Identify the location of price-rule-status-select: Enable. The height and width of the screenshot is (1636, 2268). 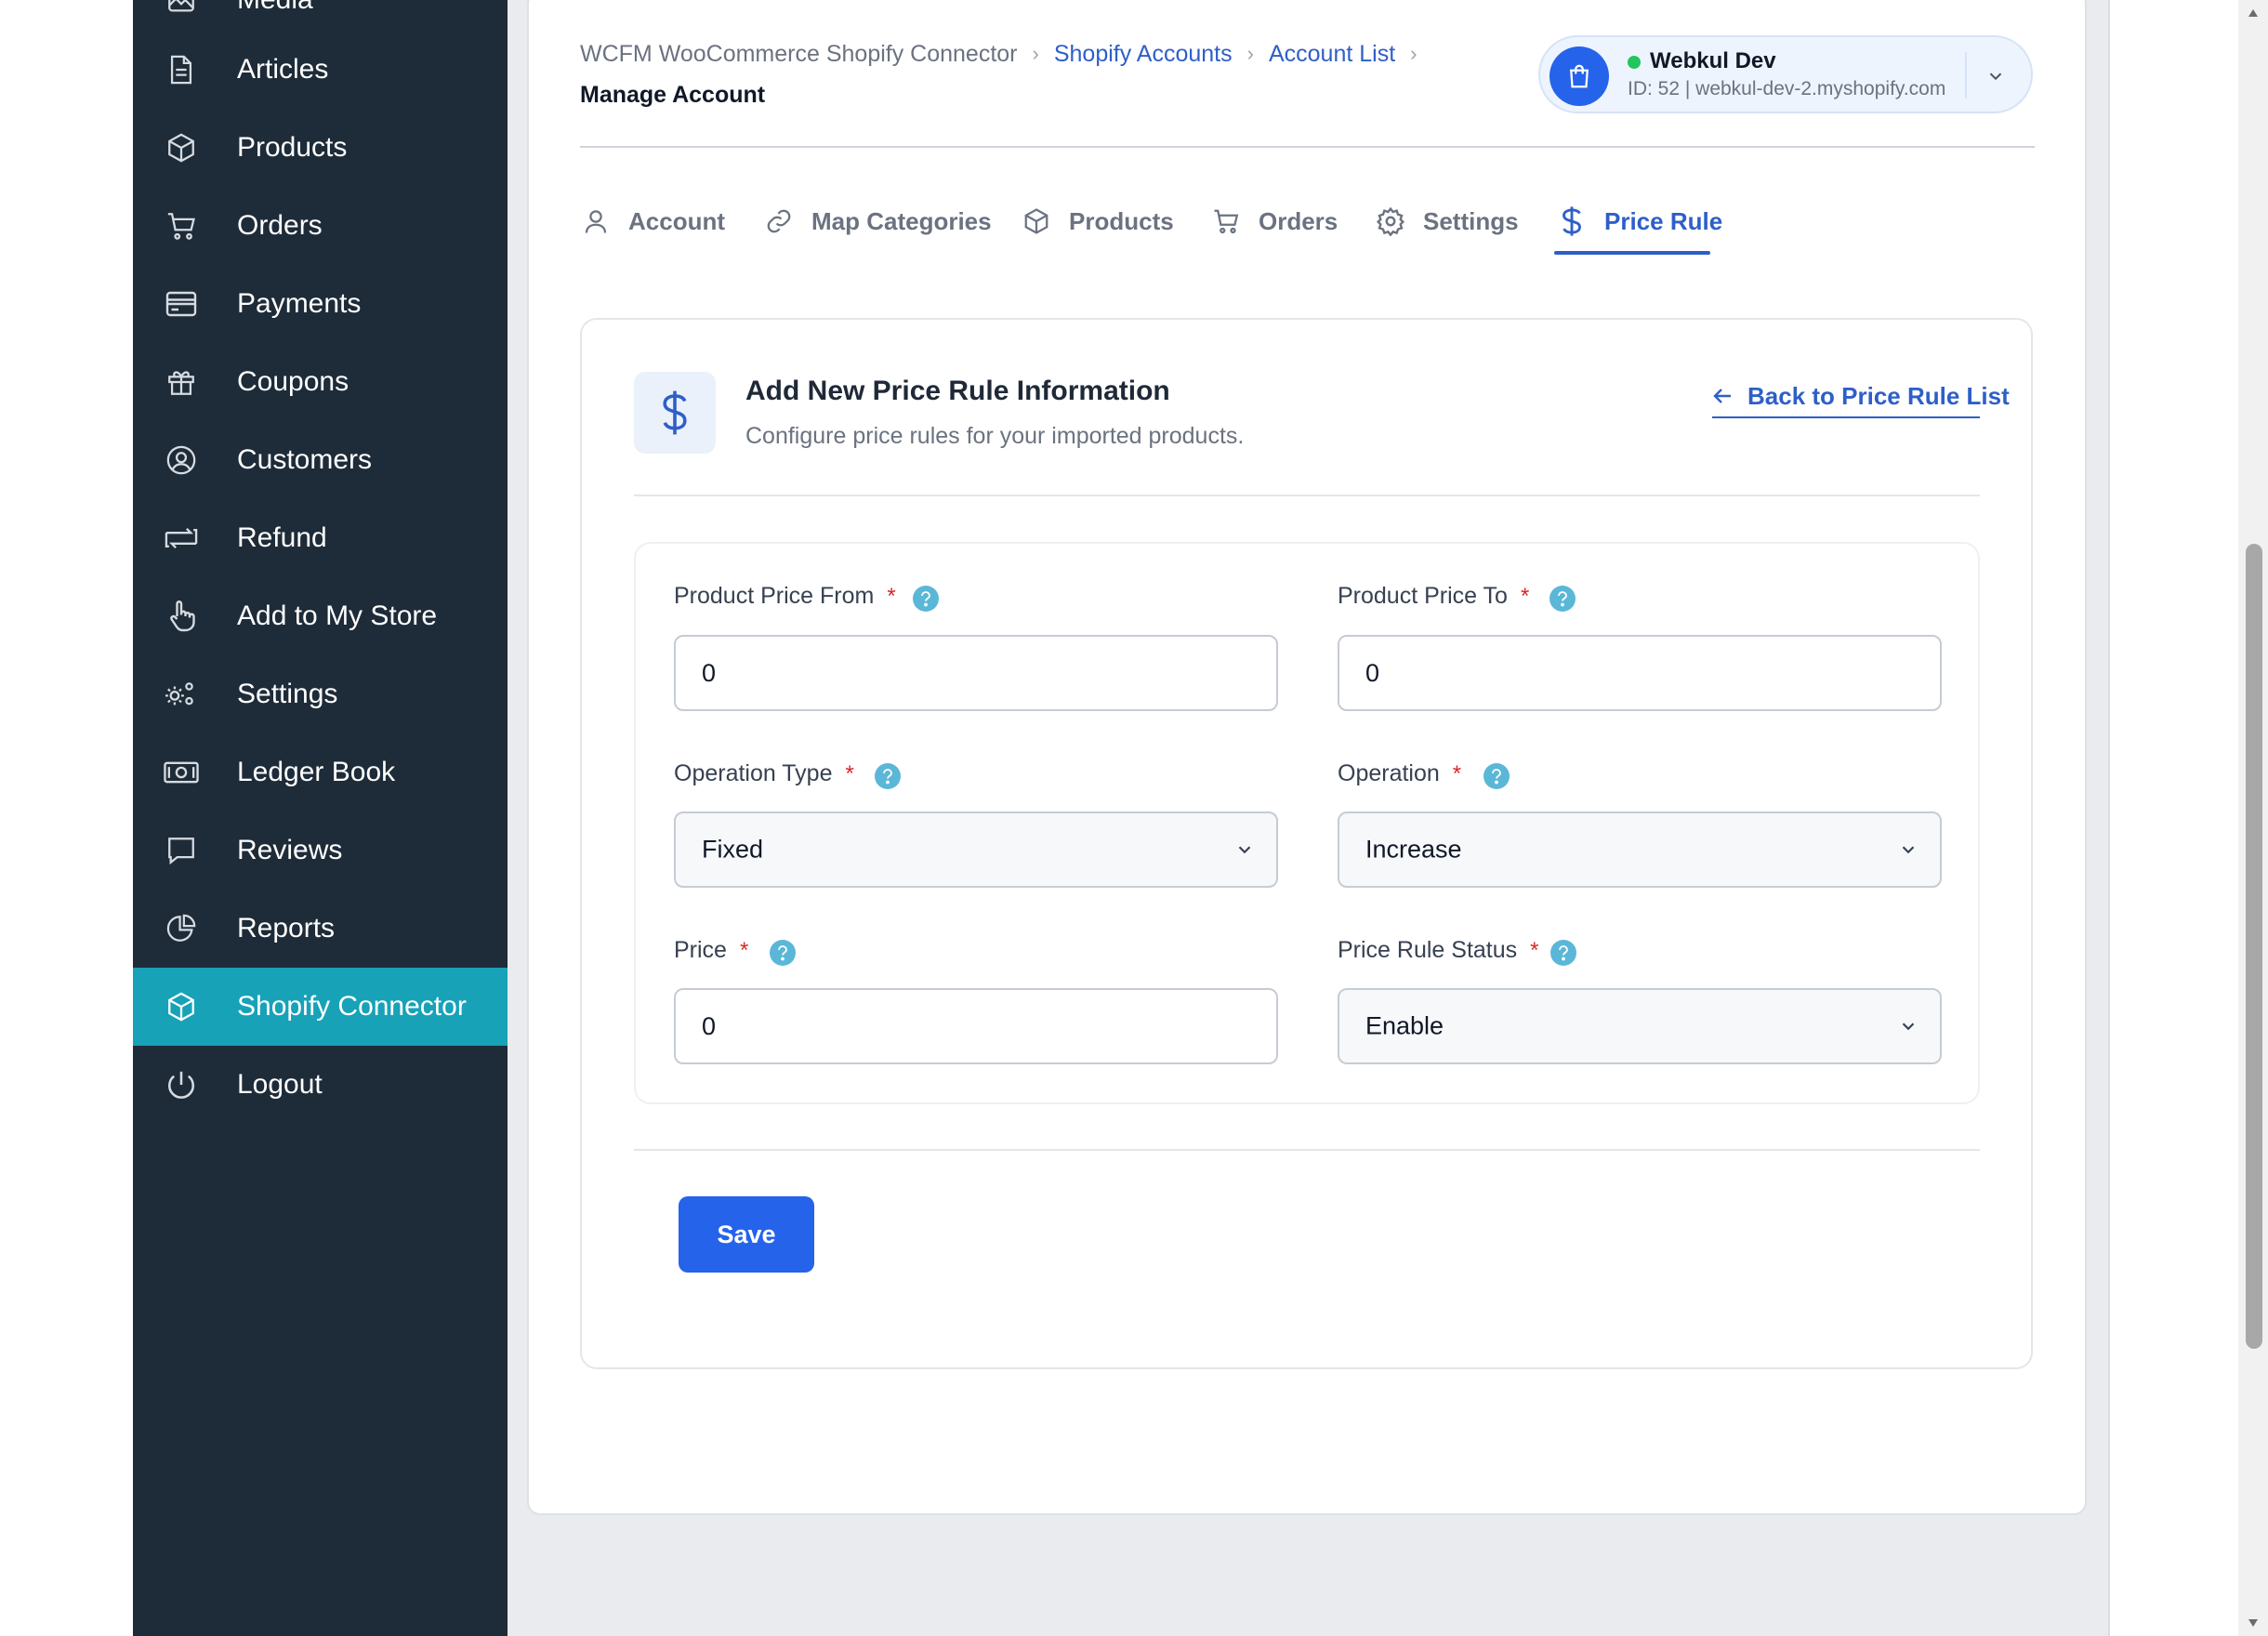
(1640, 1026).